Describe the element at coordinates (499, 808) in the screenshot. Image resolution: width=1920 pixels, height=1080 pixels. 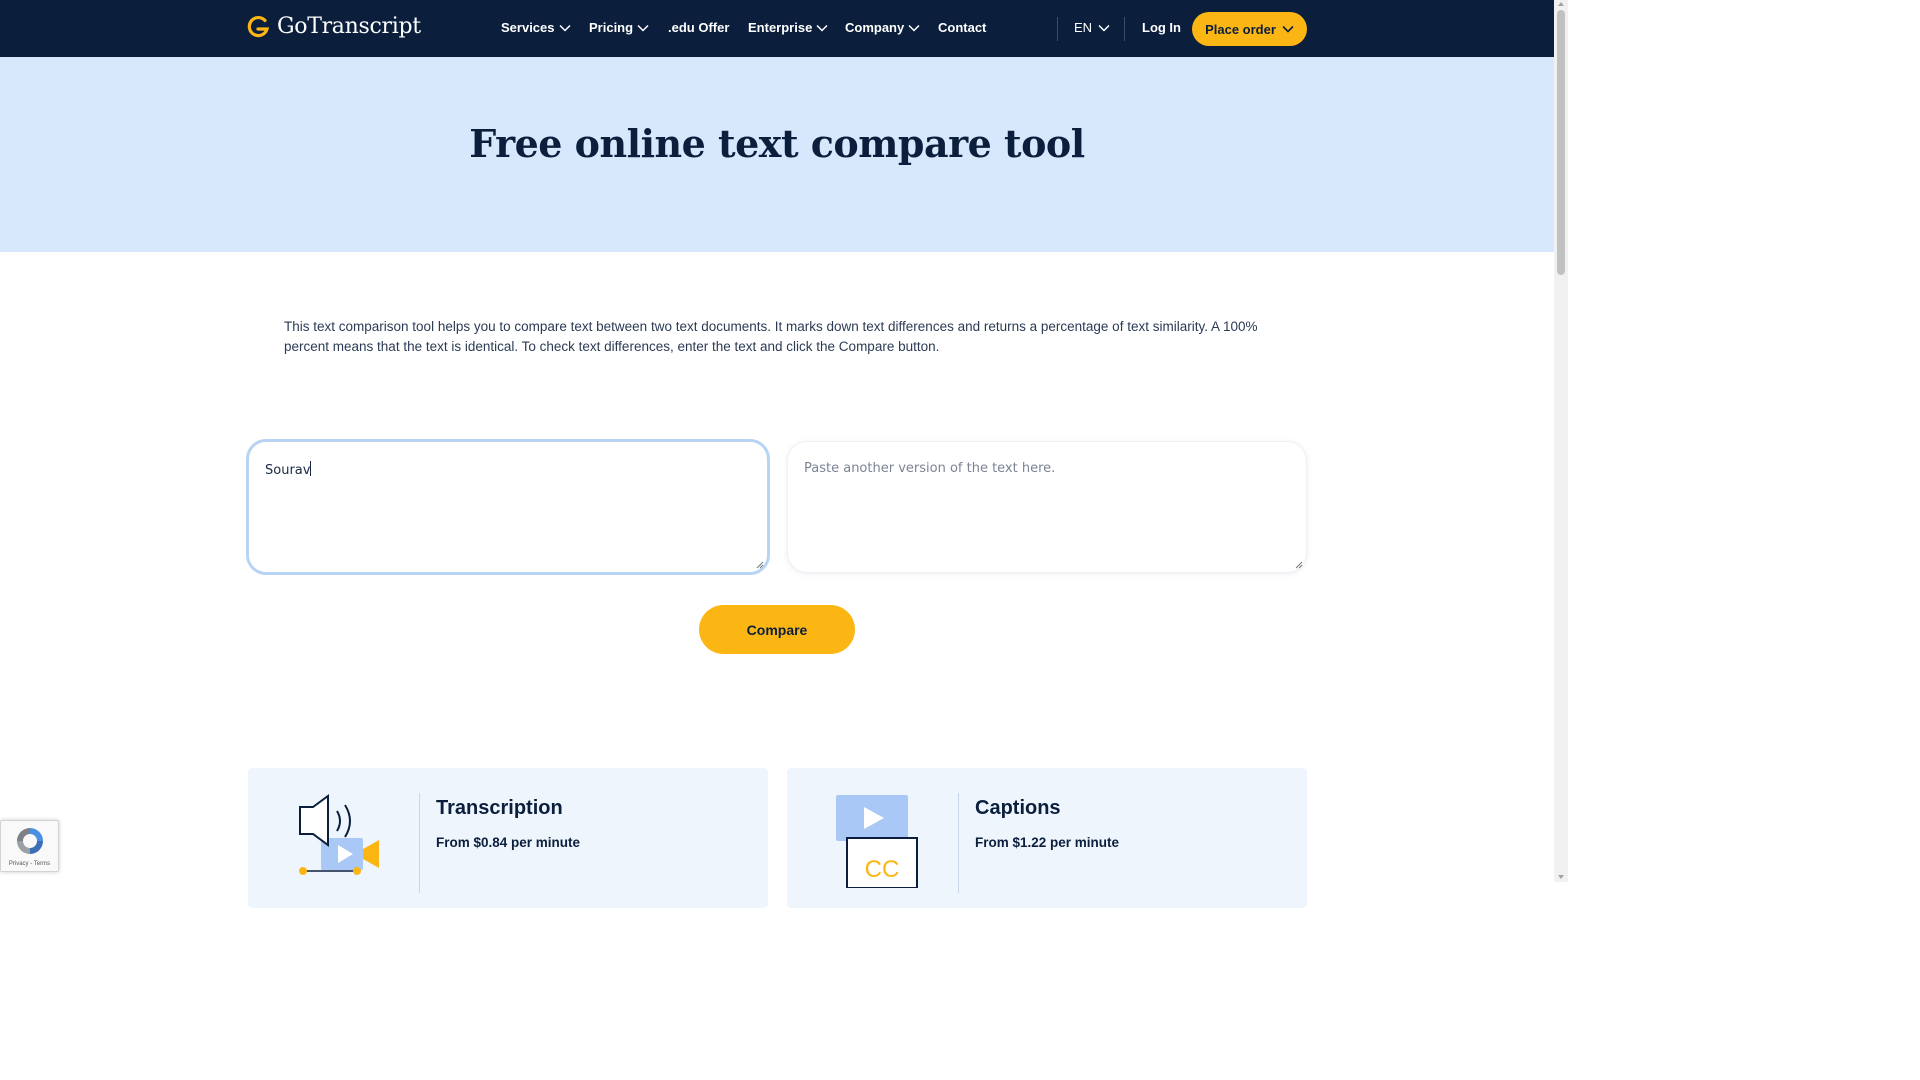
I see `card-title: Transcription` at that location.